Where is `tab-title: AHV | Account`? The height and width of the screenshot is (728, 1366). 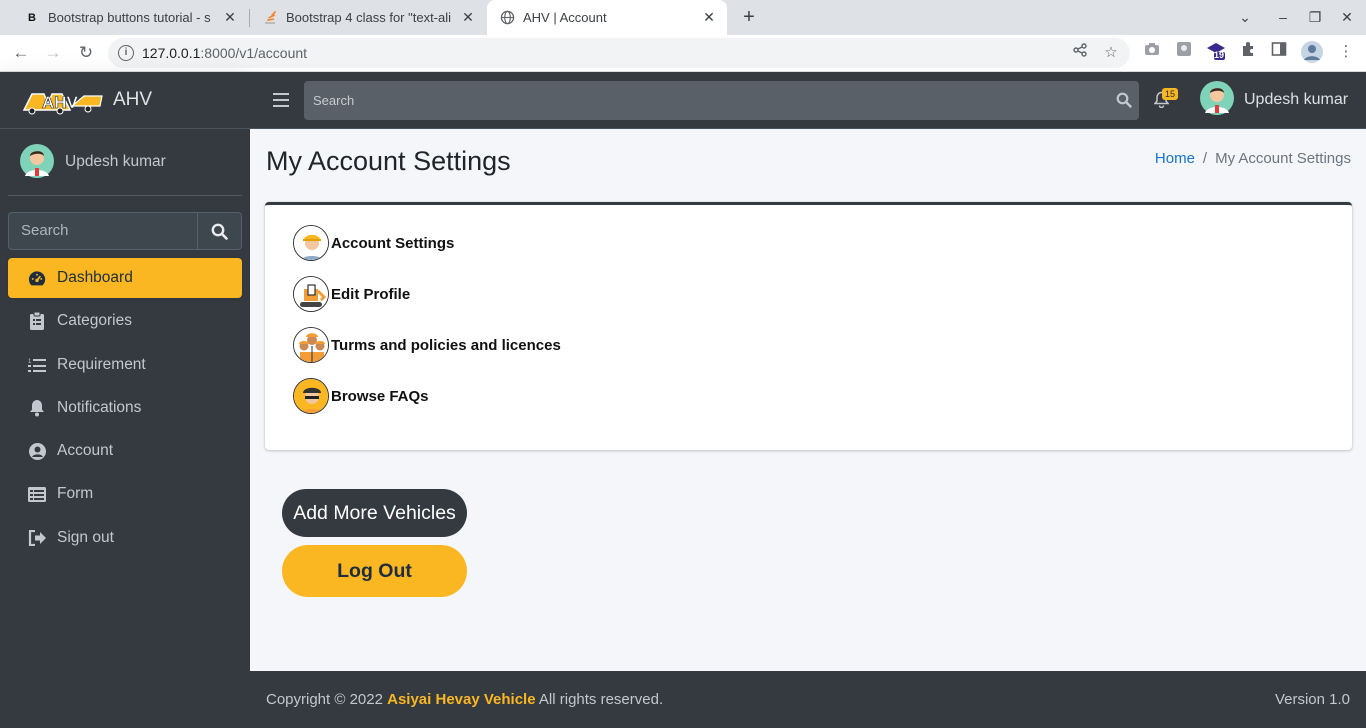 tab-title: AHV | Account is located at coordinates (565, 17).